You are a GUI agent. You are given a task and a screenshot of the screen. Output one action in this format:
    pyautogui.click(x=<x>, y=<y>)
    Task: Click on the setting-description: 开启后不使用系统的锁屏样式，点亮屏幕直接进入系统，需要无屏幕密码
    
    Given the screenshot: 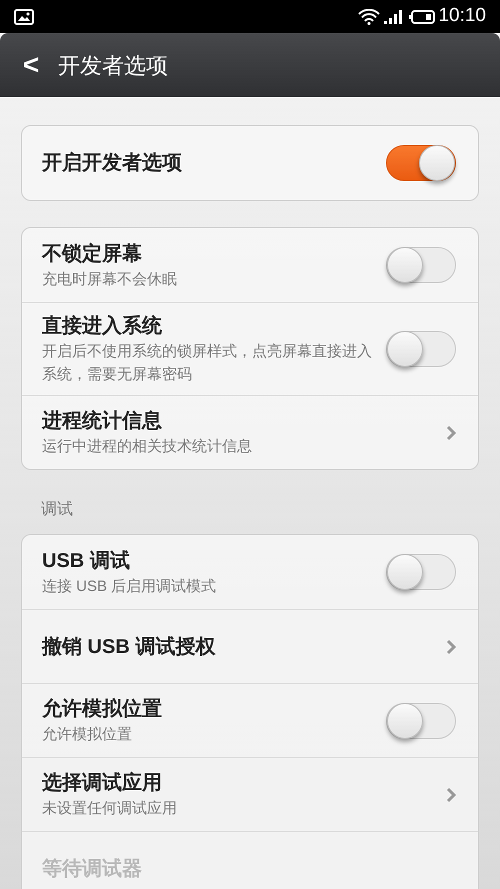 What is the action you would take?
    pyautogui.click(x=207, y=363)
    